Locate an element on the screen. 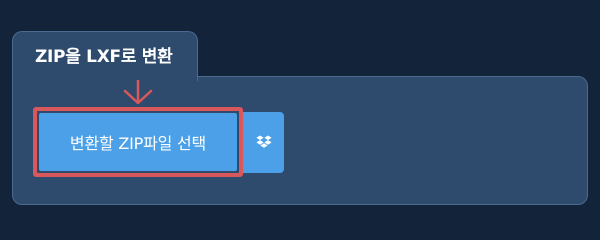 This screenshot has height=240, width=600. select-zip-file-button: 변환할 ZIP파일 선택 is located at coordinates (138, 142).